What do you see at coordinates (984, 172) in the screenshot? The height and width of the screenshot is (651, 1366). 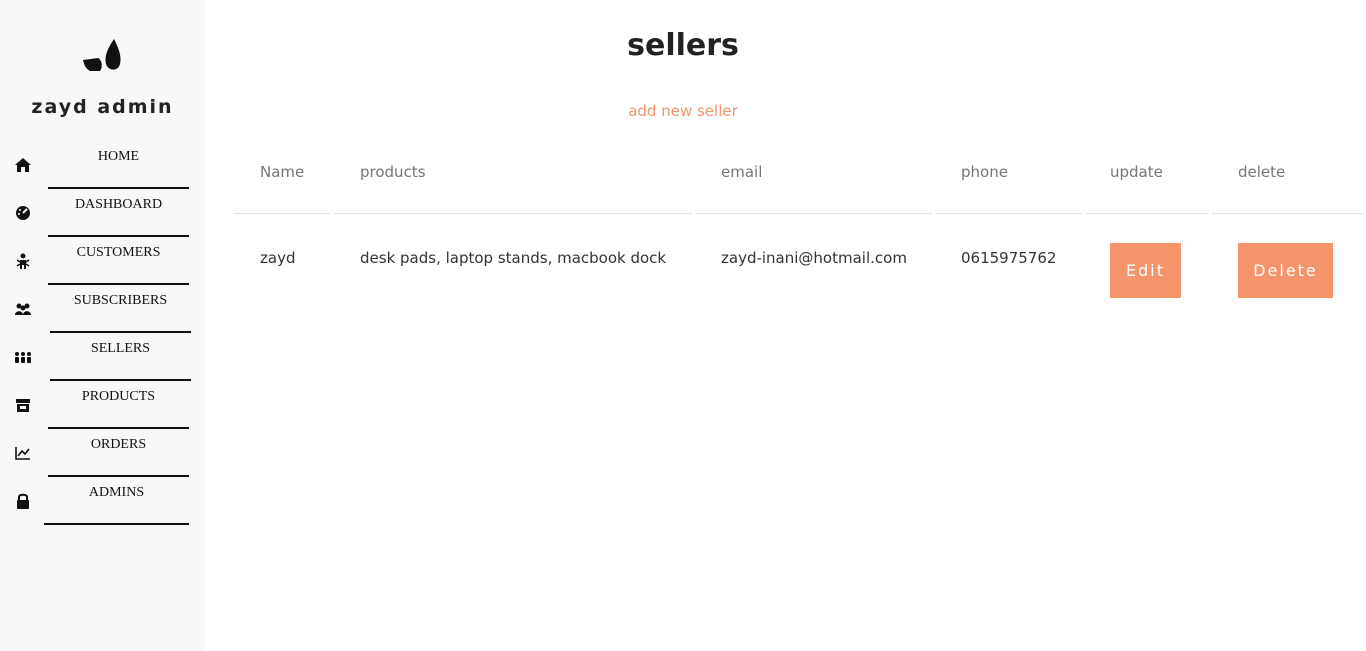 I see `column-header-phone: phone` at bounding box center [984, 172].